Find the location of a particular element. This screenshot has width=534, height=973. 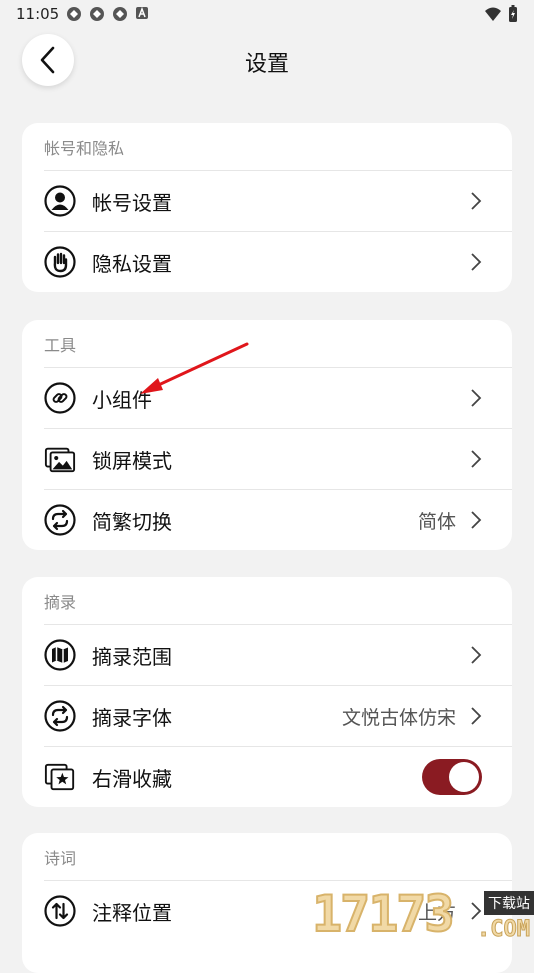

row-widget: 小组件 is located at coordinates (278, 397).